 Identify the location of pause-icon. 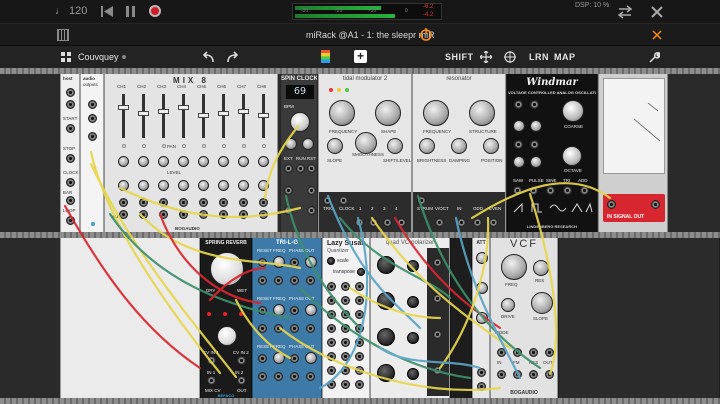
(131, 11).